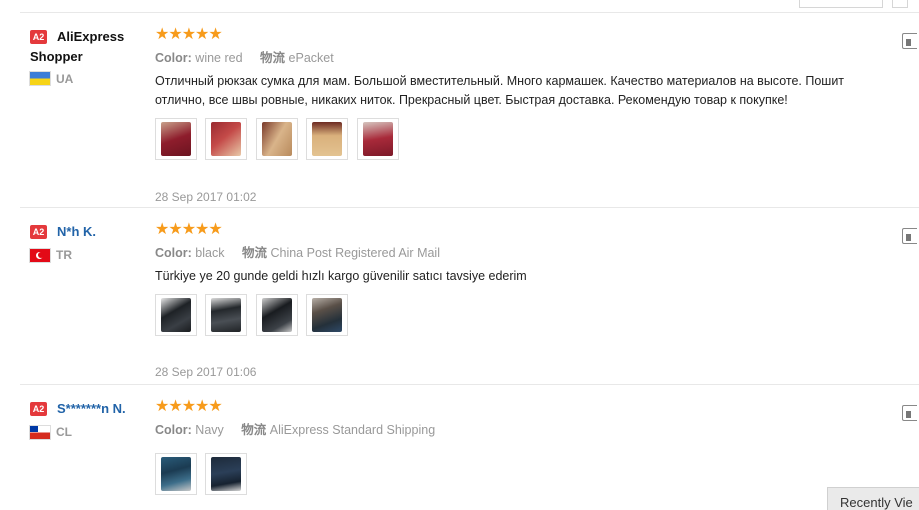  What do you see at coordinates (873, 498) in the screenshot?
I see `recently-viewed-tab: Recently Vie` at bounding box center [873, 498].